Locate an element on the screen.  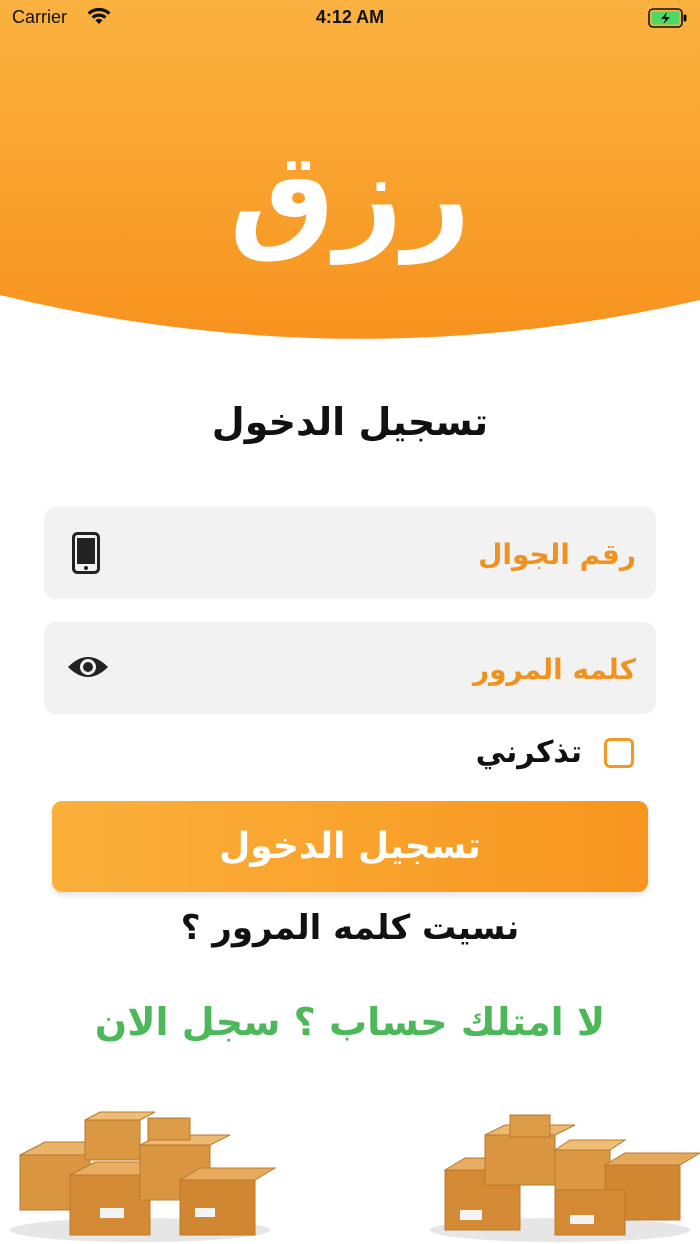
phone-field is located at coordinates (350, 554).